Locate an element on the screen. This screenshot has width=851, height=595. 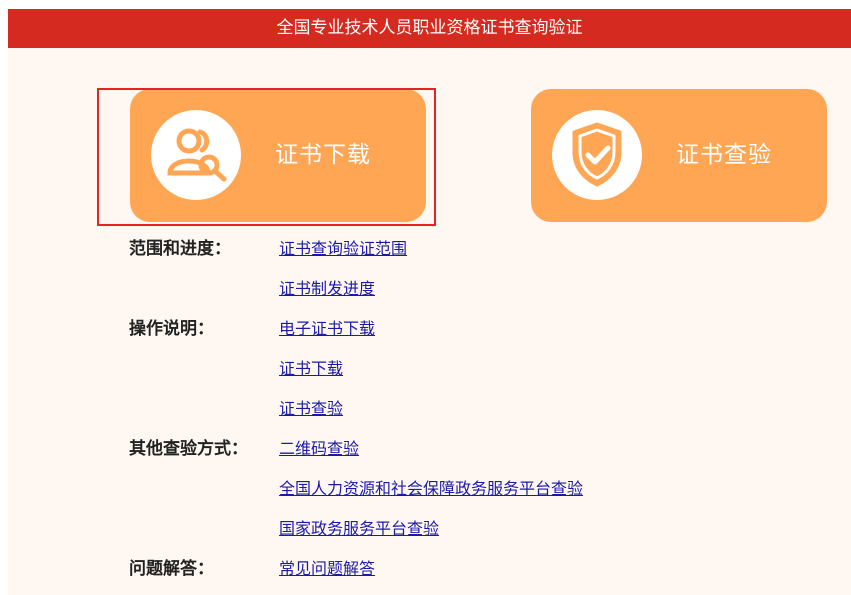
page-header: 全国专业技术人员职业资格证书查询验证 is located at coordinates (429, 28).